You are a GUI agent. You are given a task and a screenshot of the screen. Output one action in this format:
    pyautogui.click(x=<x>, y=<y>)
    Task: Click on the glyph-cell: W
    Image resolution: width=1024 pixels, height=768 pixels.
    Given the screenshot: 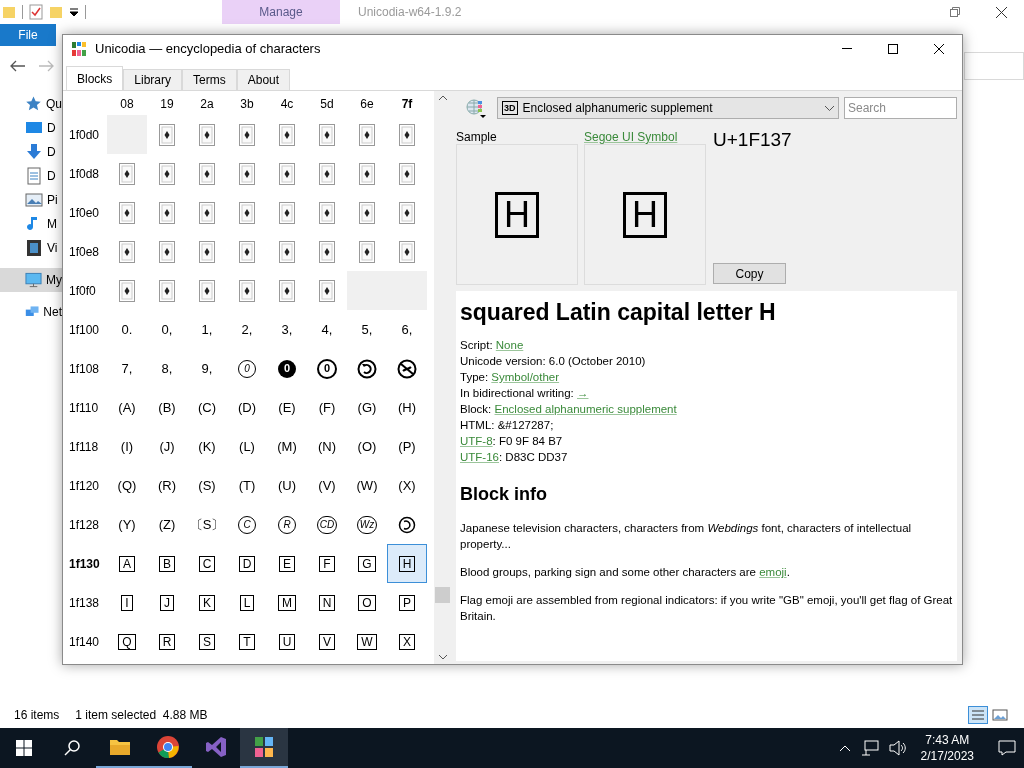 What is the action you would take?
    pyautogui.click(x=367, y=641)
    